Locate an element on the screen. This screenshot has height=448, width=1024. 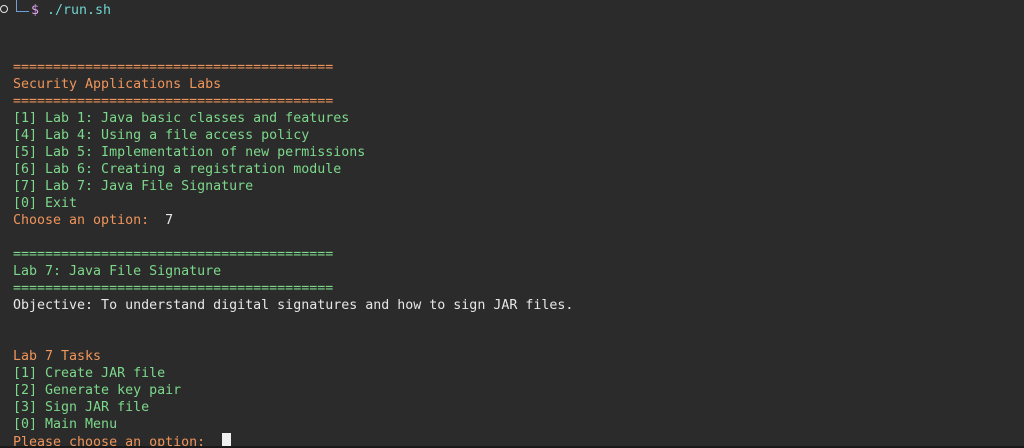
menu-choice-value: 7 is located at coordinates (165, 220).